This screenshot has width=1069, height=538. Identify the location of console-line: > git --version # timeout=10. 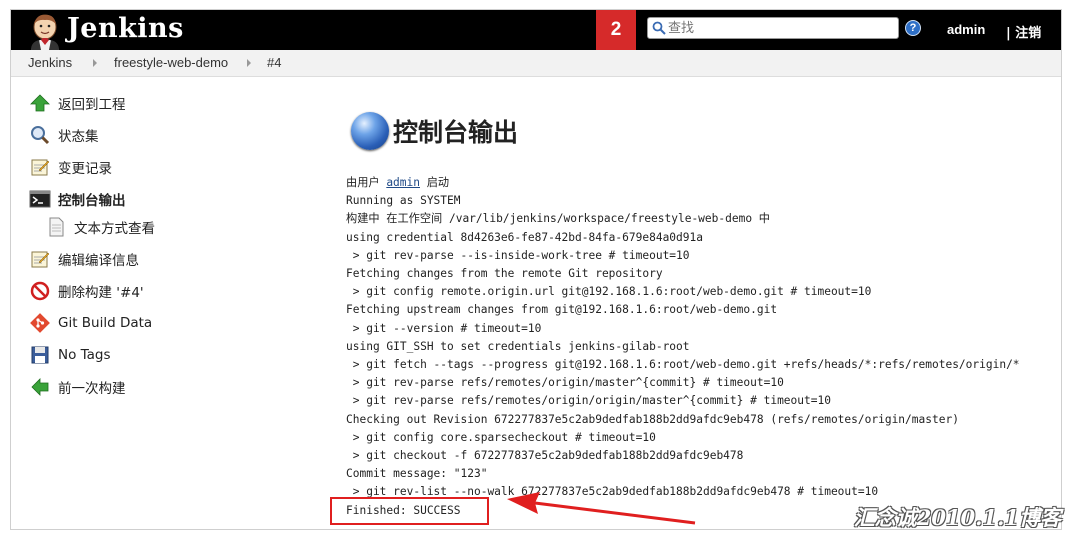
(444, 328).